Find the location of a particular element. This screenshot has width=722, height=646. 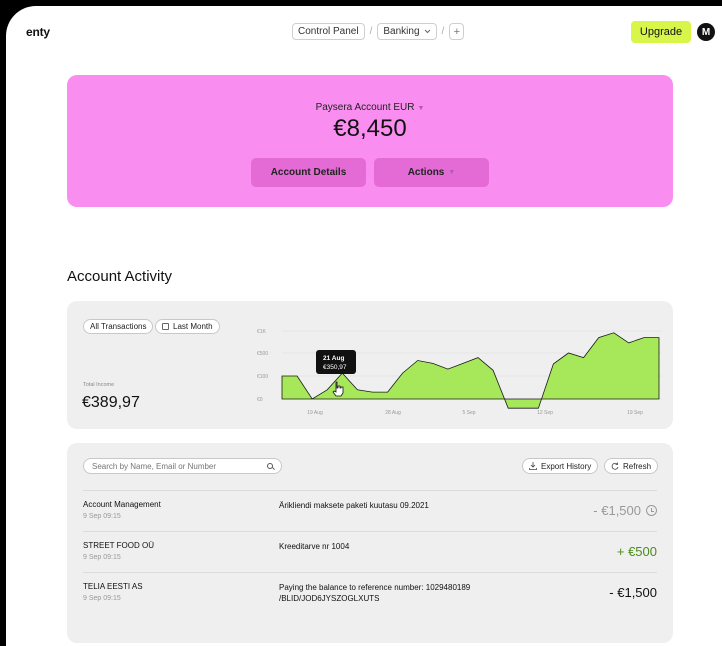

y-tick-label: €500 is located at coordinates (262, 354).